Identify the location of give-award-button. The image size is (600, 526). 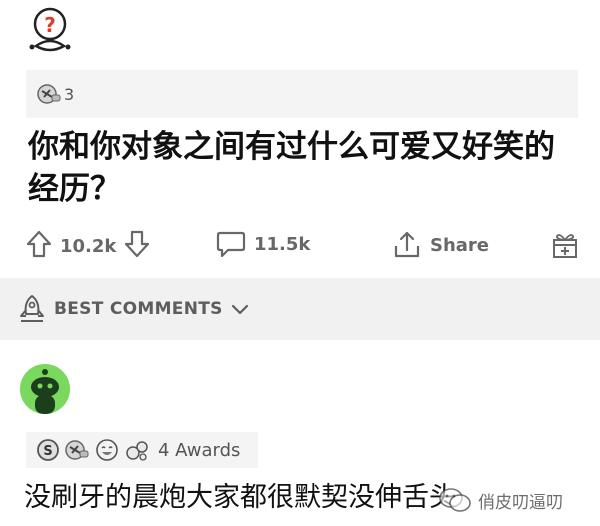
(565, 245).